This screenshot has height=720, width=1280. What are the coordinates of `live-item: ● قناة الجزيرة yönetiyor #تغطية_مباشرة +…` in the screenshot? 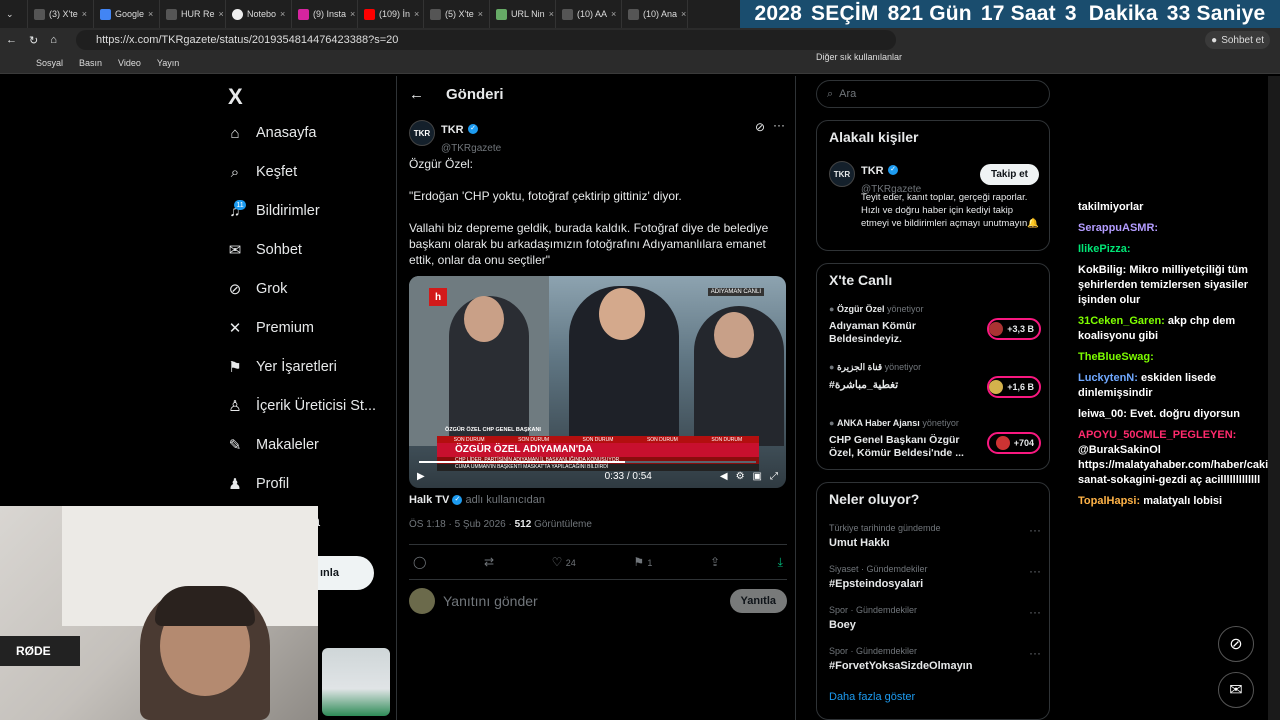 It's located at (935, 380).